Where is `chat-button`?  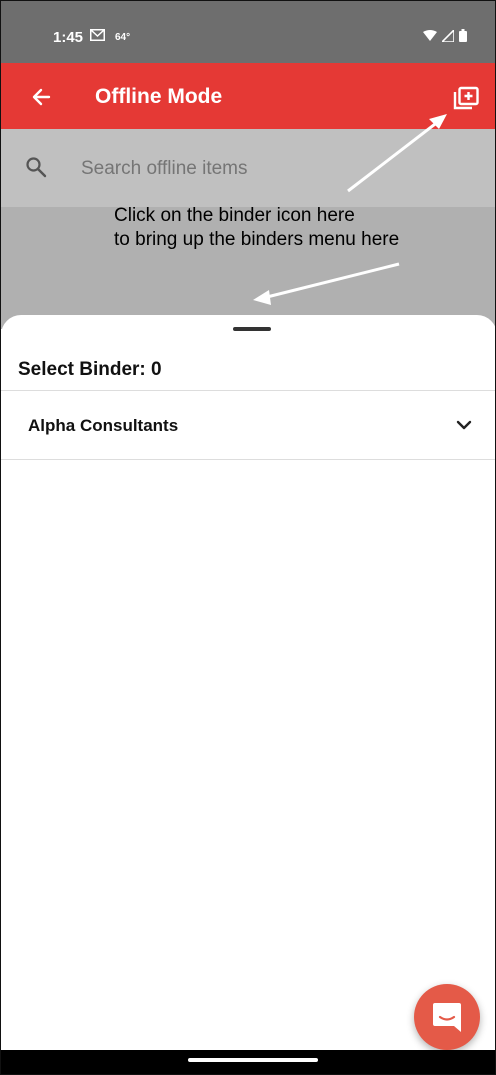 chat-button is located at coordinates (447, 1017).